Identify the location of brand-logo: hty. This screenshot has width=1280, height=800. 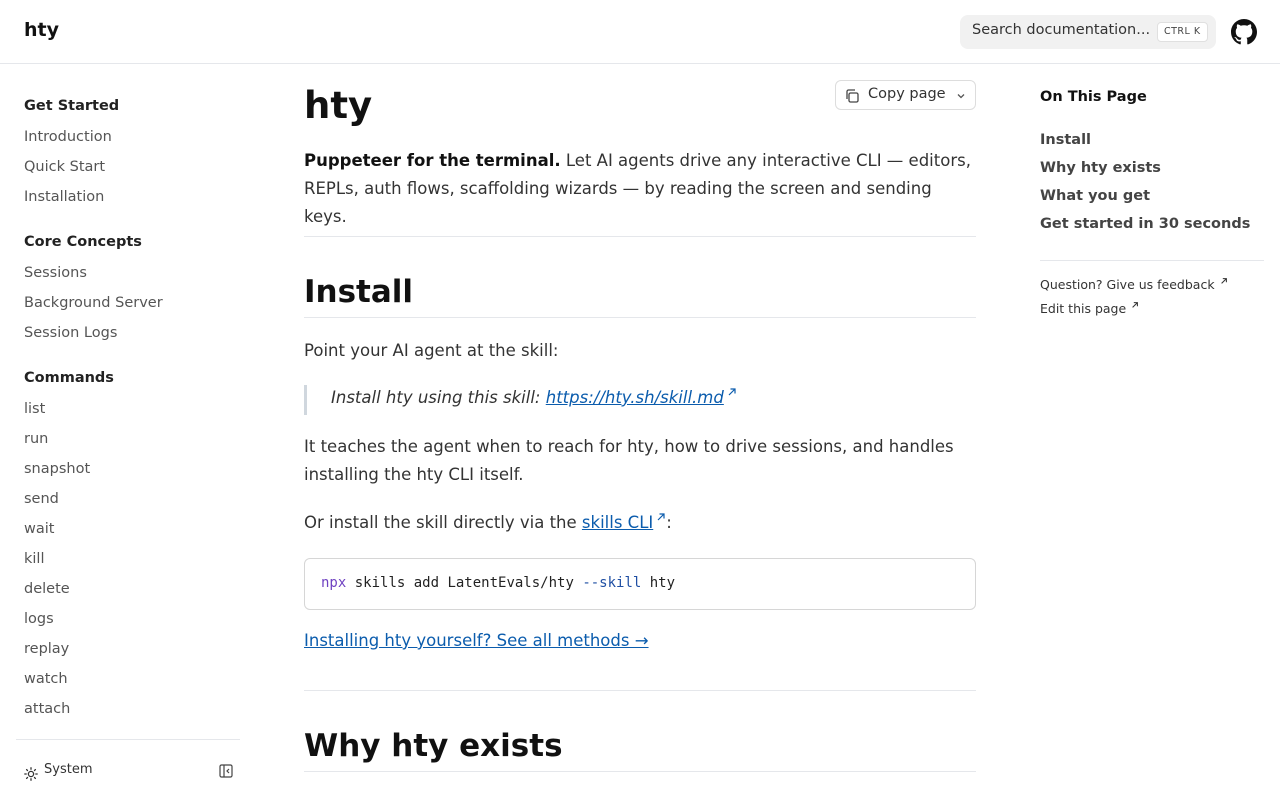
(41, 30).